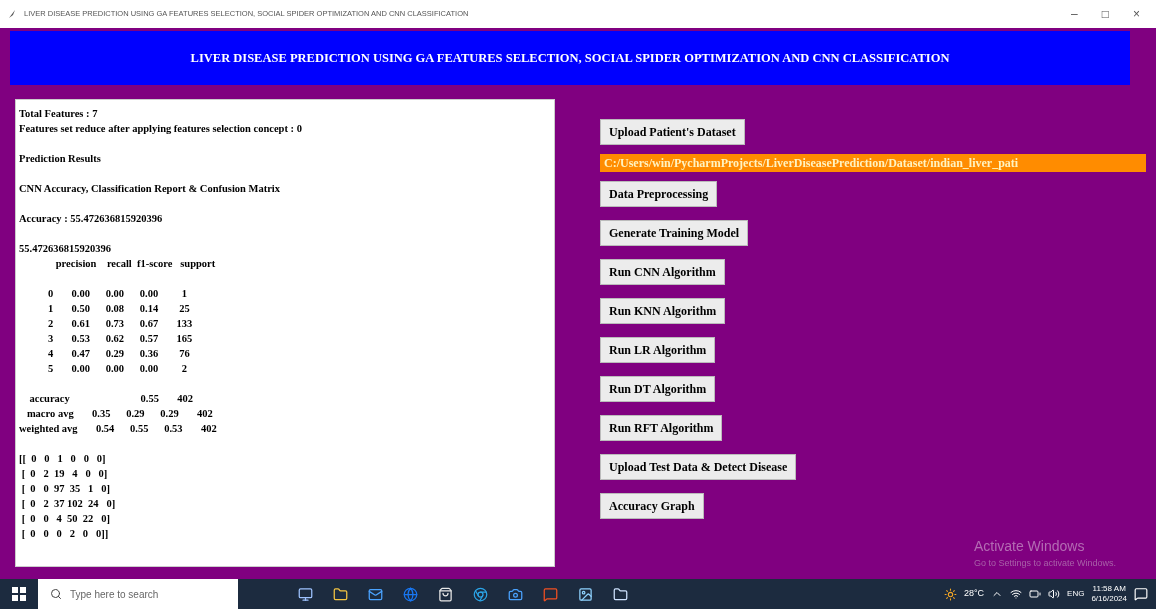  I want to click on output-line: [ 0 2 19 4 0 0], so click(64, 474).